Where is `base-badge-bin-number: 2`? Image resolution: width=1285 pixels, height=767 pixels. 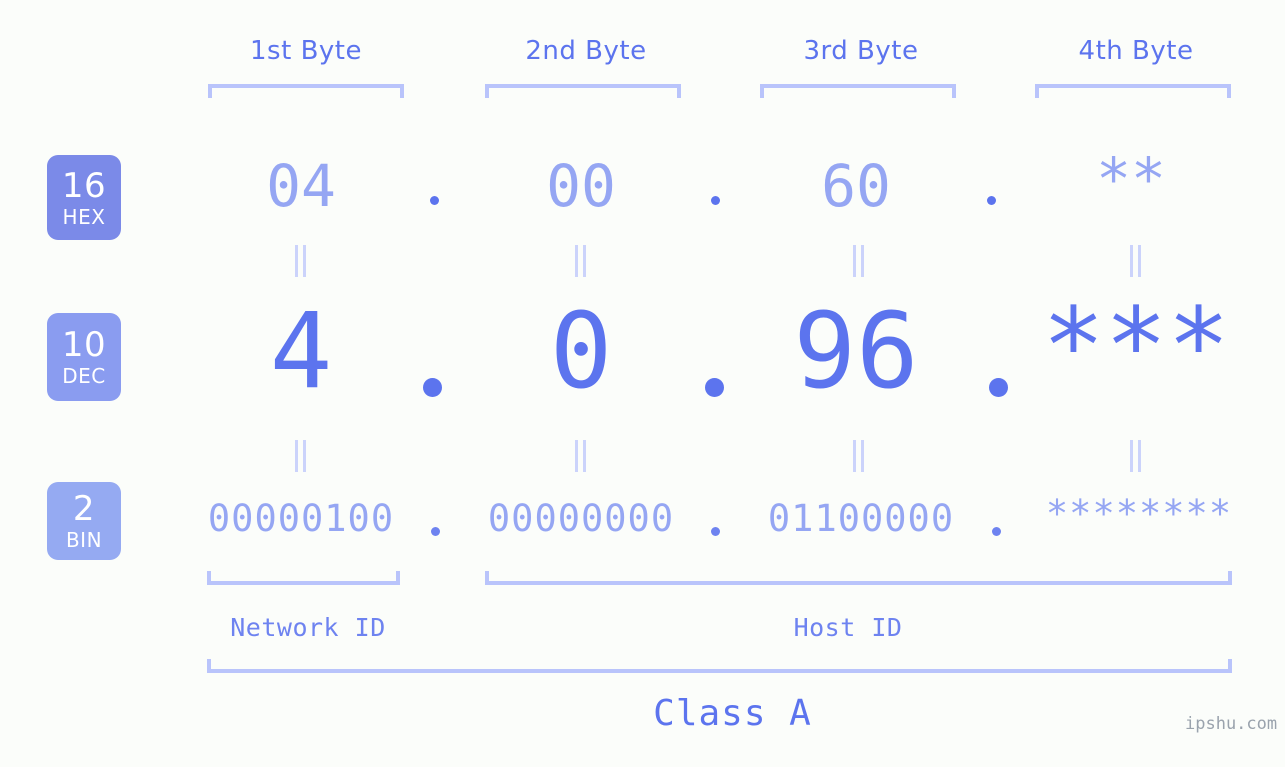
base-badge-bin-number: 2 is located at coordinates (84, 509).